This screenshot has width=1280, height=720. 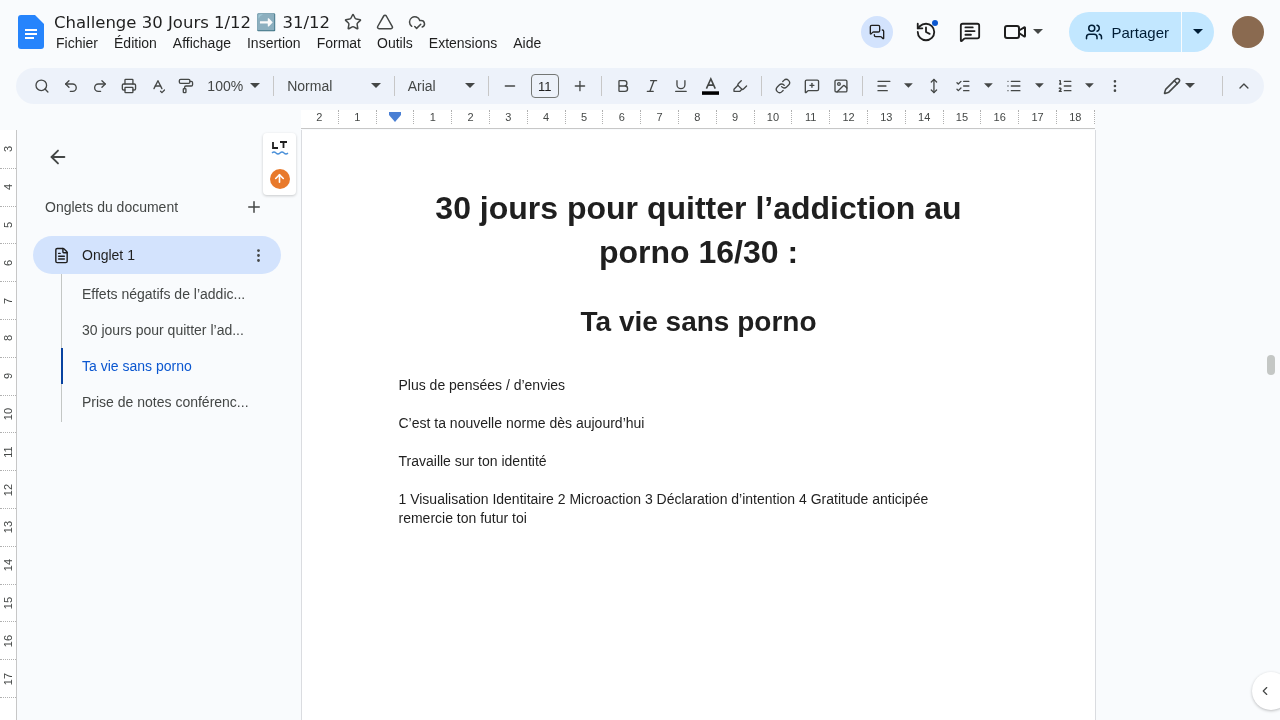 I want to click on menu-item: Extensions, so click(x=463, y=42).